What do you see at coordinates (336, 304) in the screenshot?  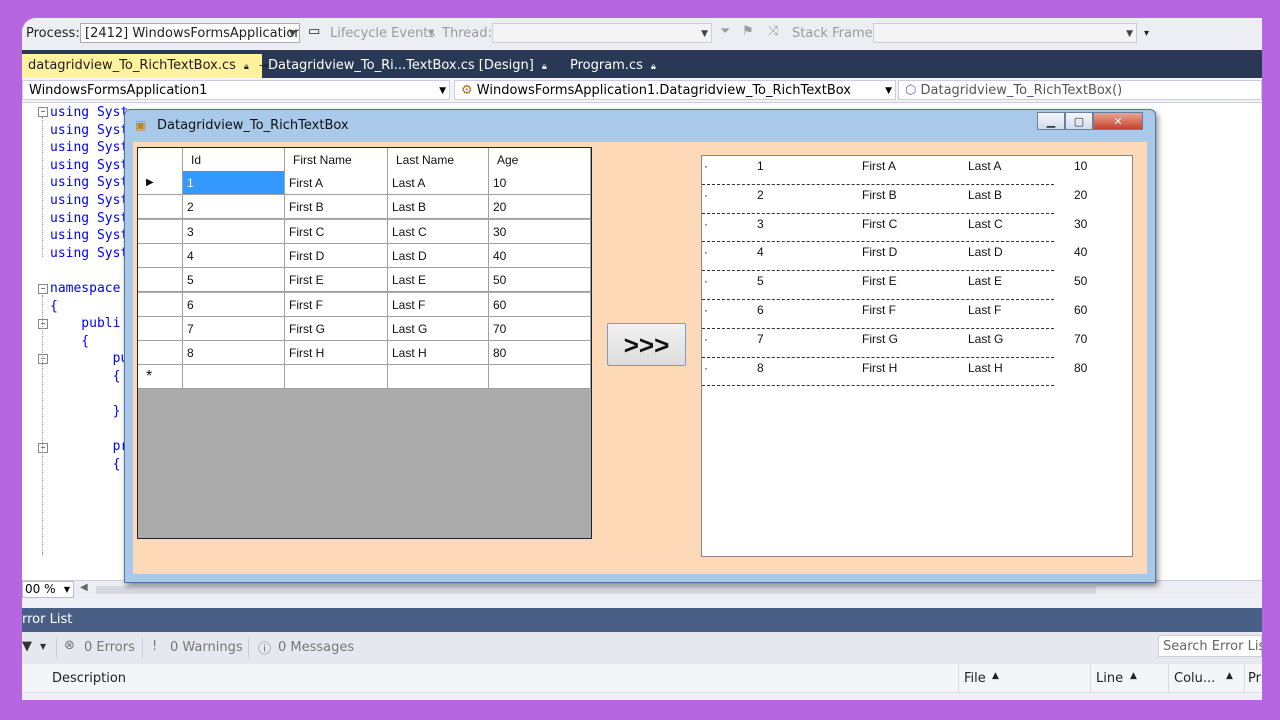 I see `grid-cell: First F` at bounding box center [336, 304].